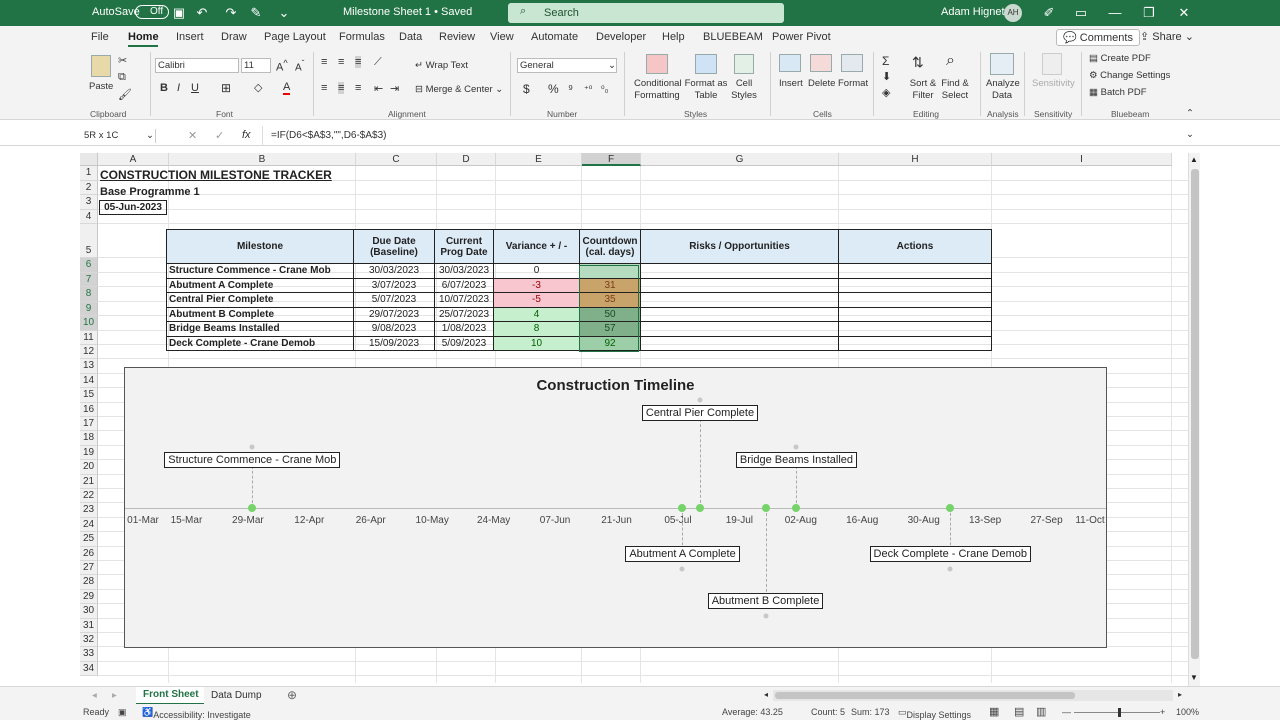 The image size is (1280, 720). I want to click on row-header-31: 31, so click(89, 625).